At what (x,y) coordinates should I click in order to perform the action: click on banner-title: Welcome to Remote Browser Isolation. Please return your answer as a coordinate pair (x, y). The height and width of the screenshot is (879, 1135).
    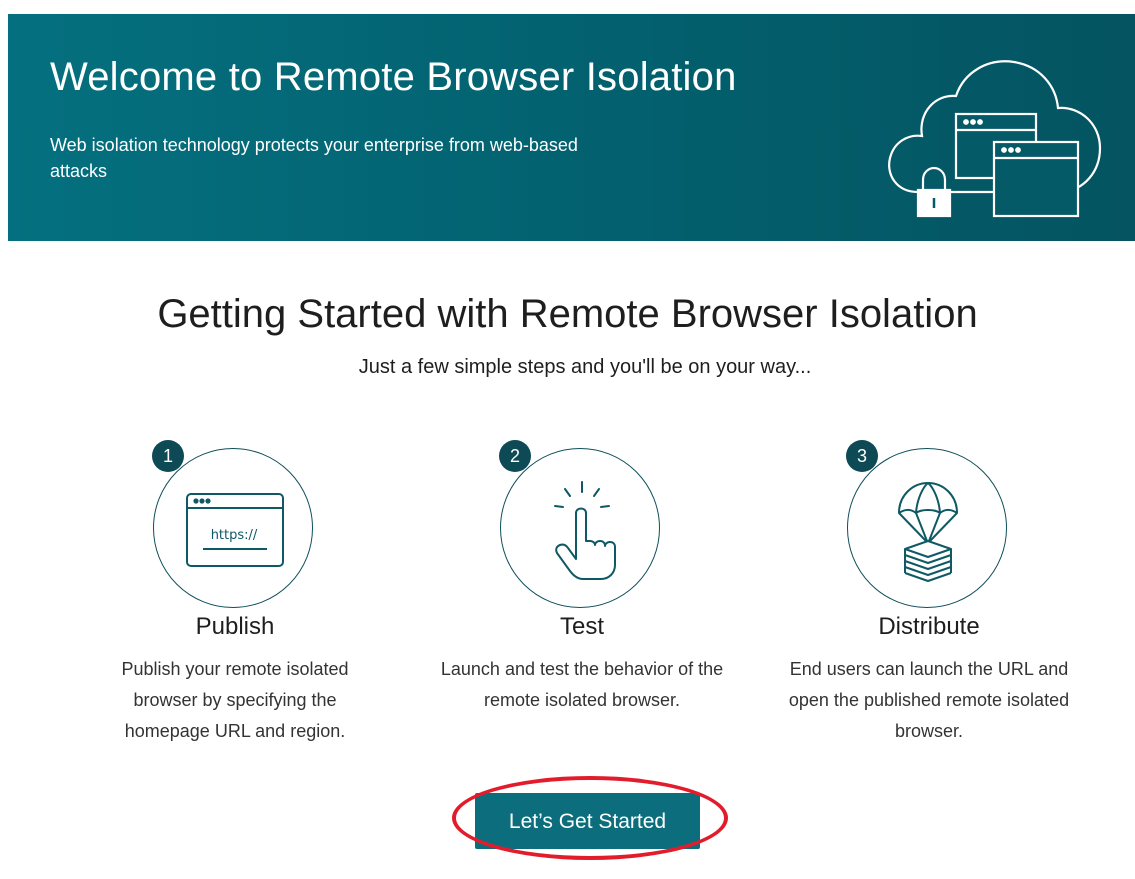
    Looking at the image, I should click on (393, 77).